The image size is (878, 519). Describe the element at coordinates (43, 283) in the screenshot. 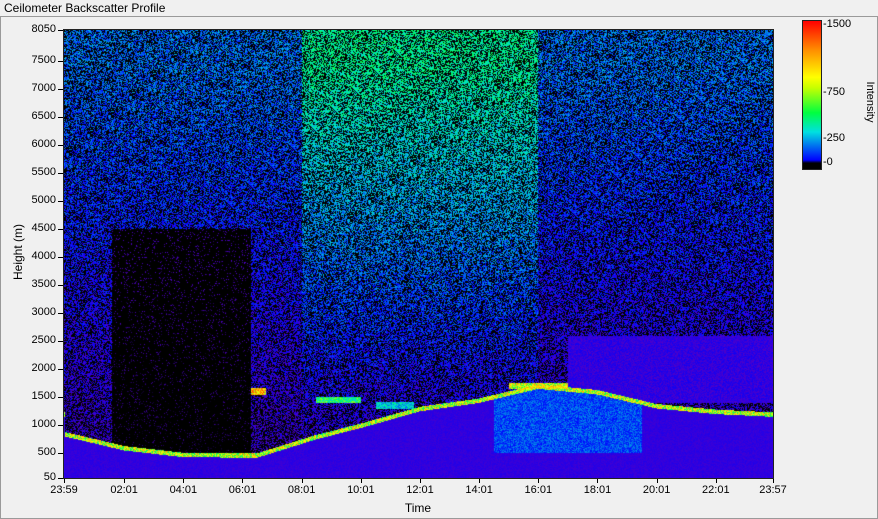

I see `y-tick-label: 3500` at that location.